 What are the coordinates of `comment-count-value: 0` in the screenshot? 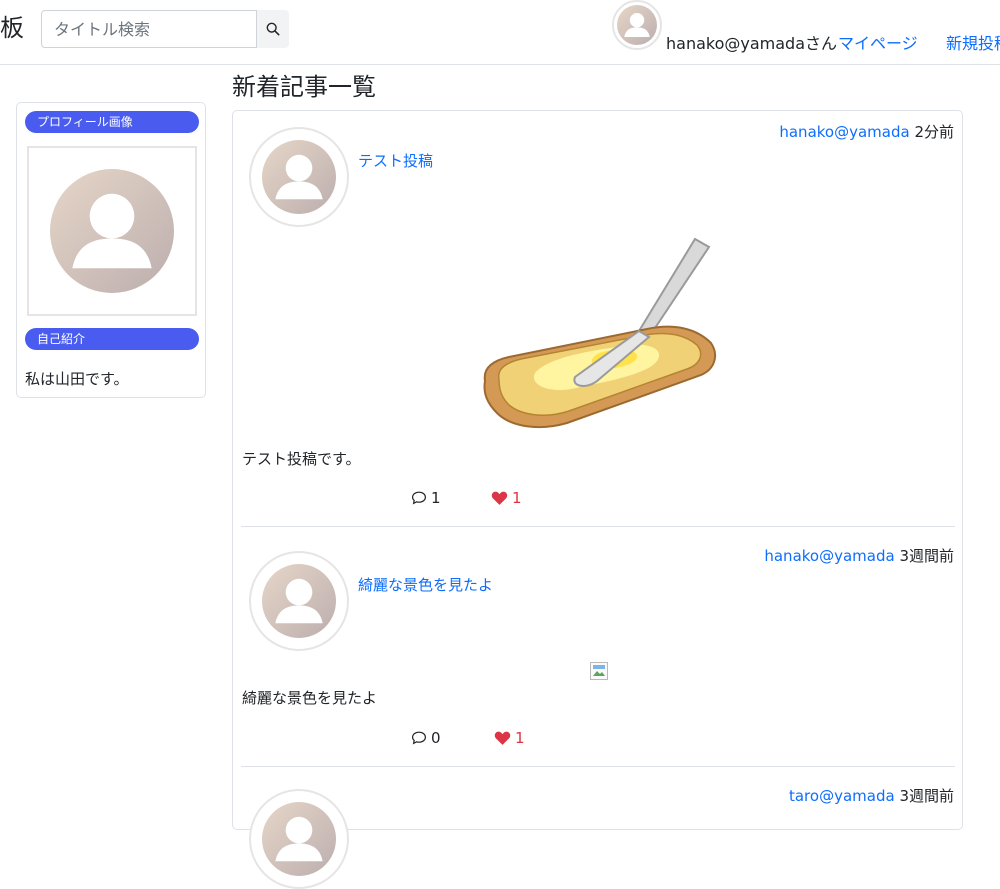 It's located at (436, 738).